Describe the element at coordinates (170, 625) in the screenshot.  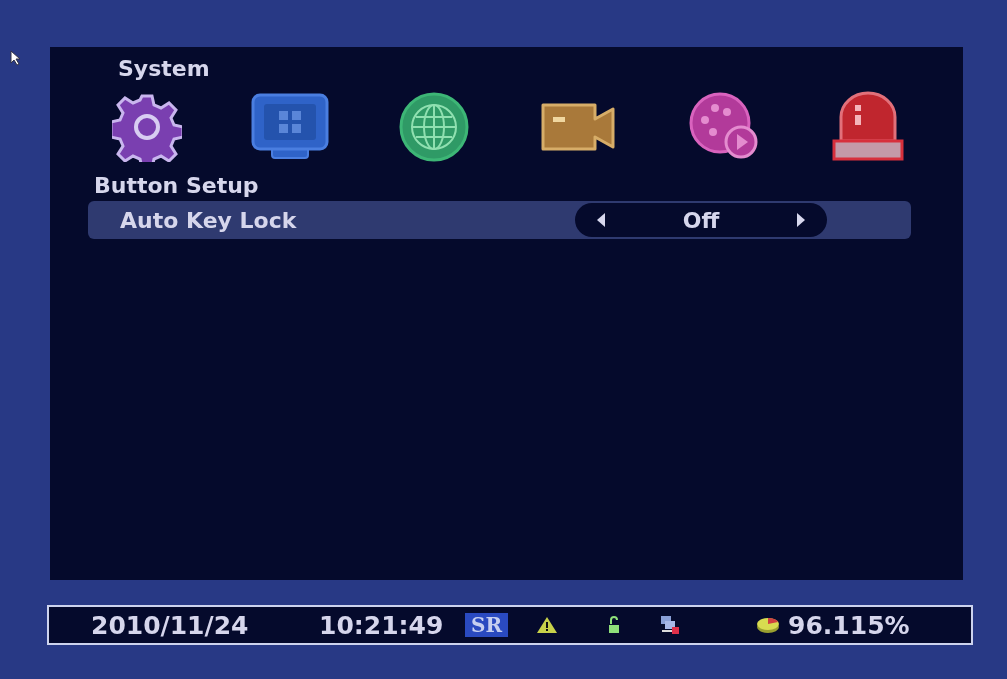
I see `date-text: 2010/11/24` at that location.